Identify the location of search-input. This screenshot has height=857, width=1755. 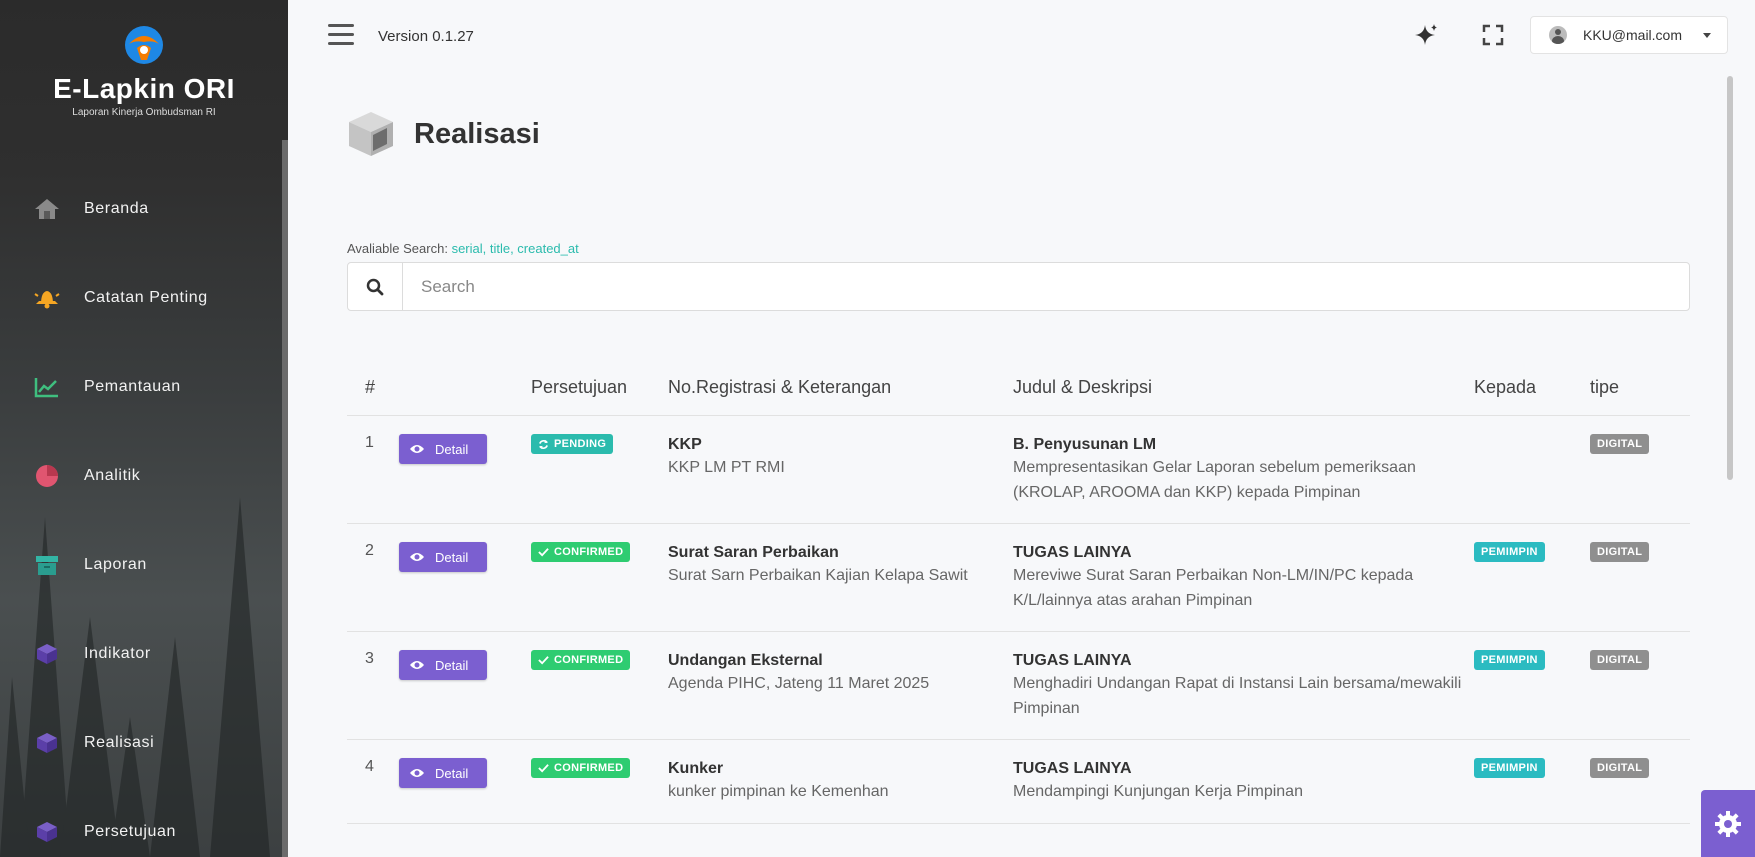
(1046, 286).